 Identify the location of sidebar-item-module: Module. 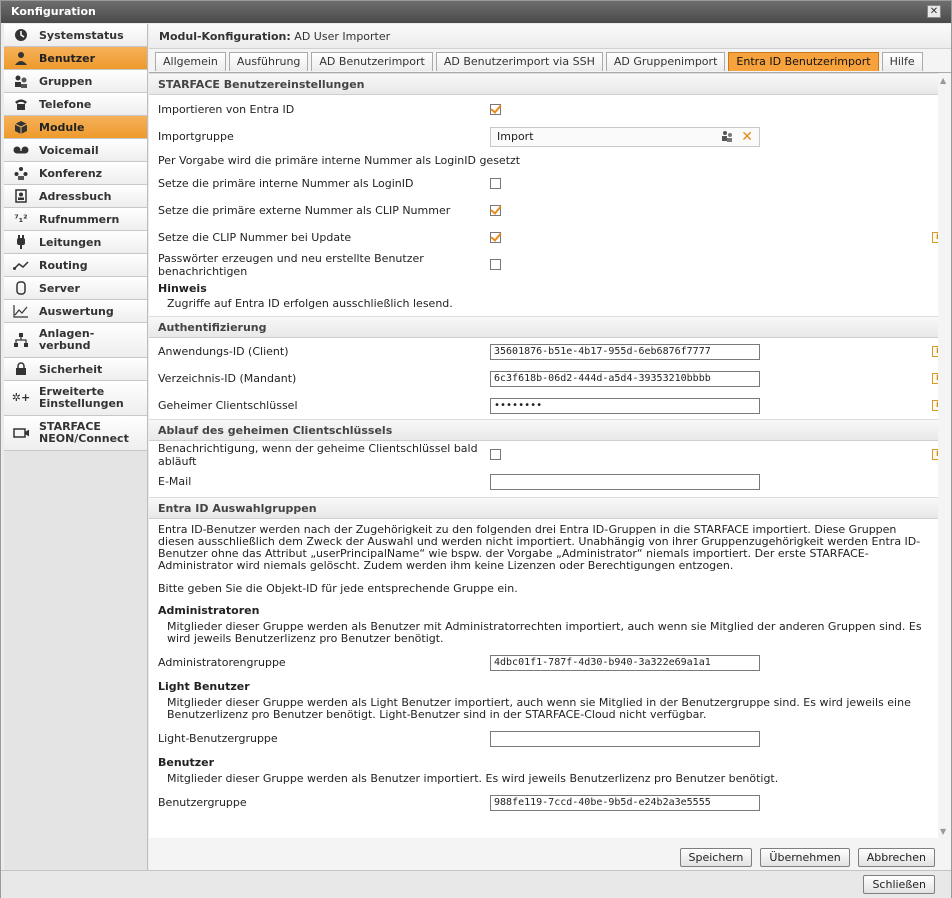
(75, 127).